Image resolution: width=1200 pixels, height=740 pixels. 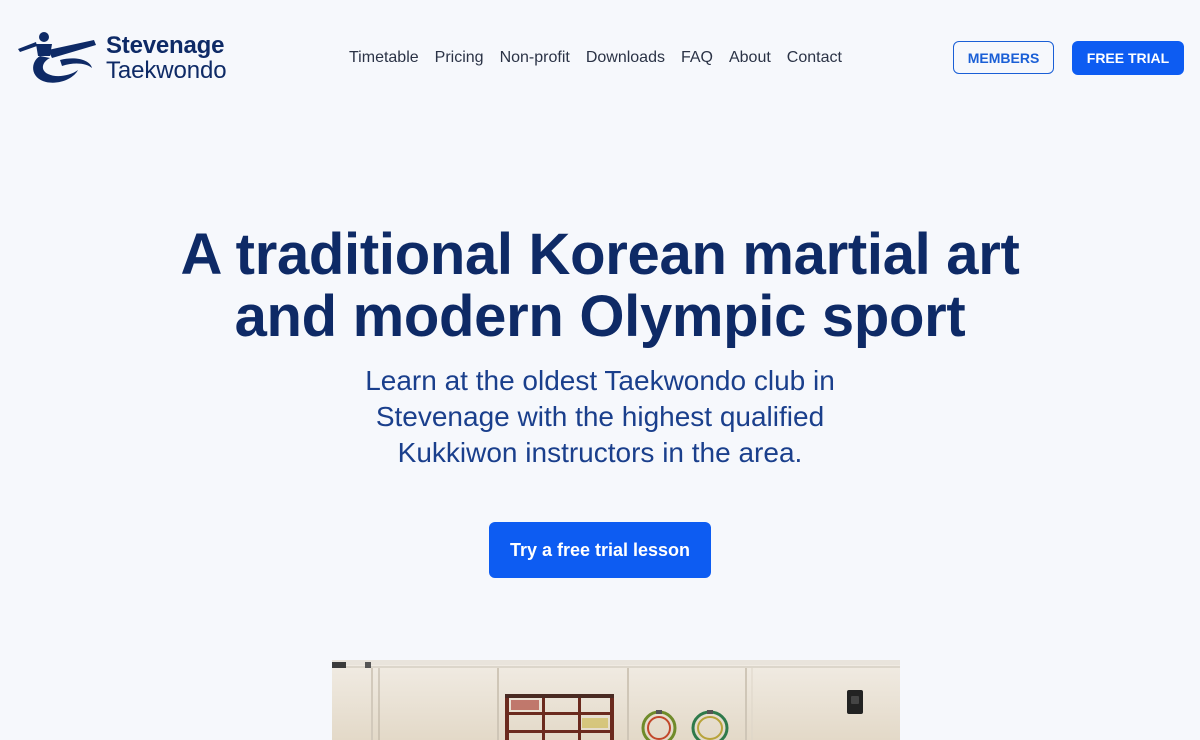 What do you see at coordinates (750, 58) in the screenshot?
I see `nav-about: About` at bounding box center [750, 58].